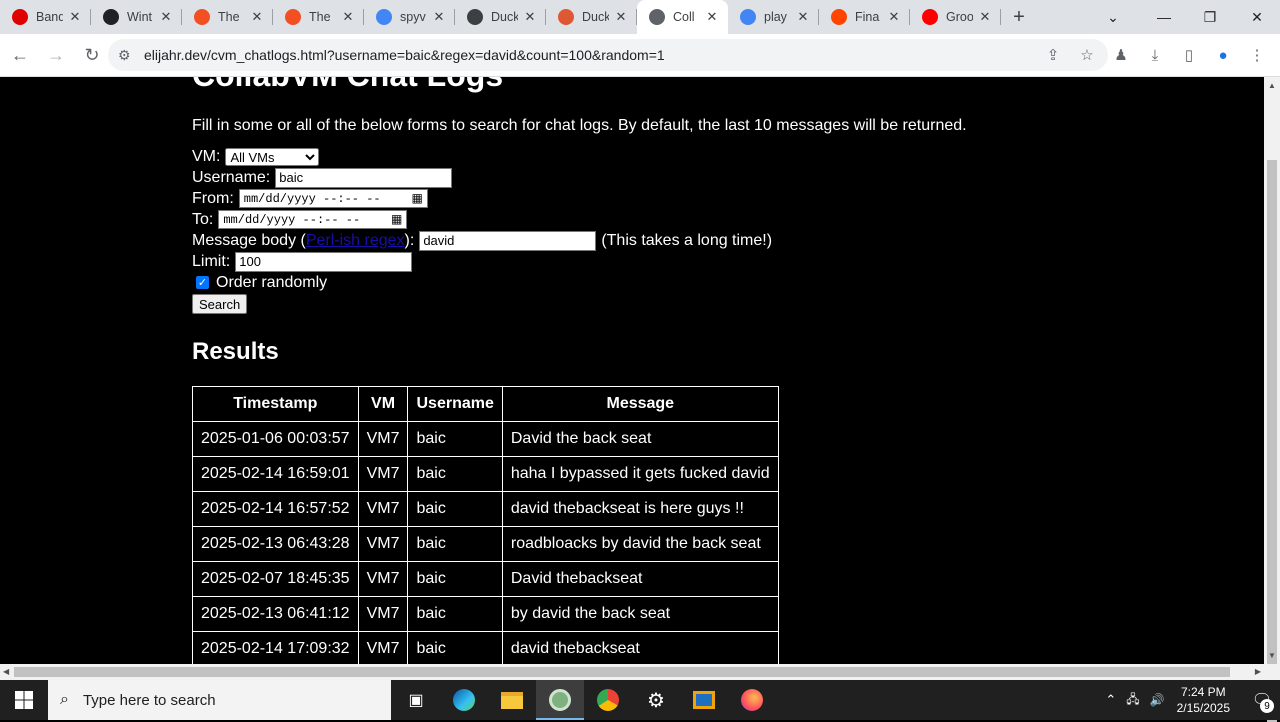  I want to click on page-title: CollabVM Chat Logs, so click(579, 85).